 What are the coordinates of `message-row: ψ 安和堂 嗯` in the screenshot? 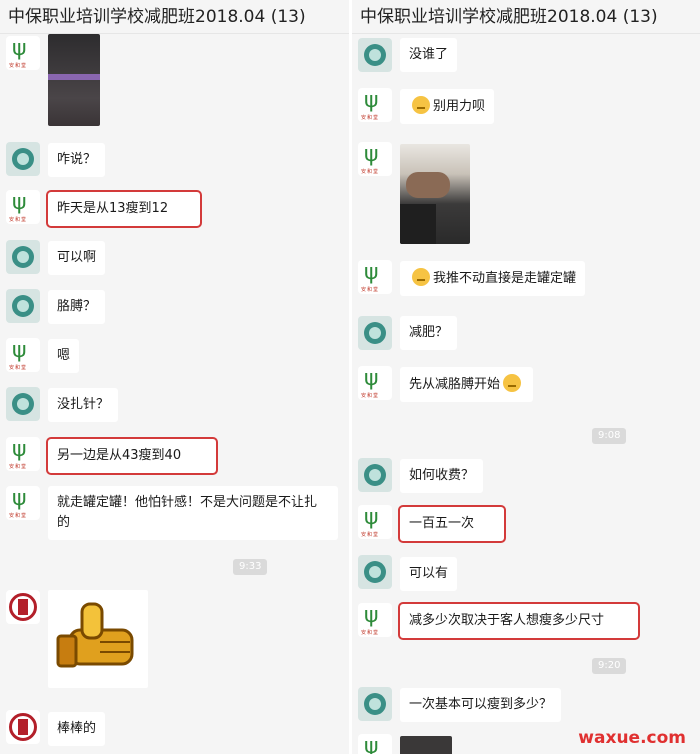 It's located at (174, 356).